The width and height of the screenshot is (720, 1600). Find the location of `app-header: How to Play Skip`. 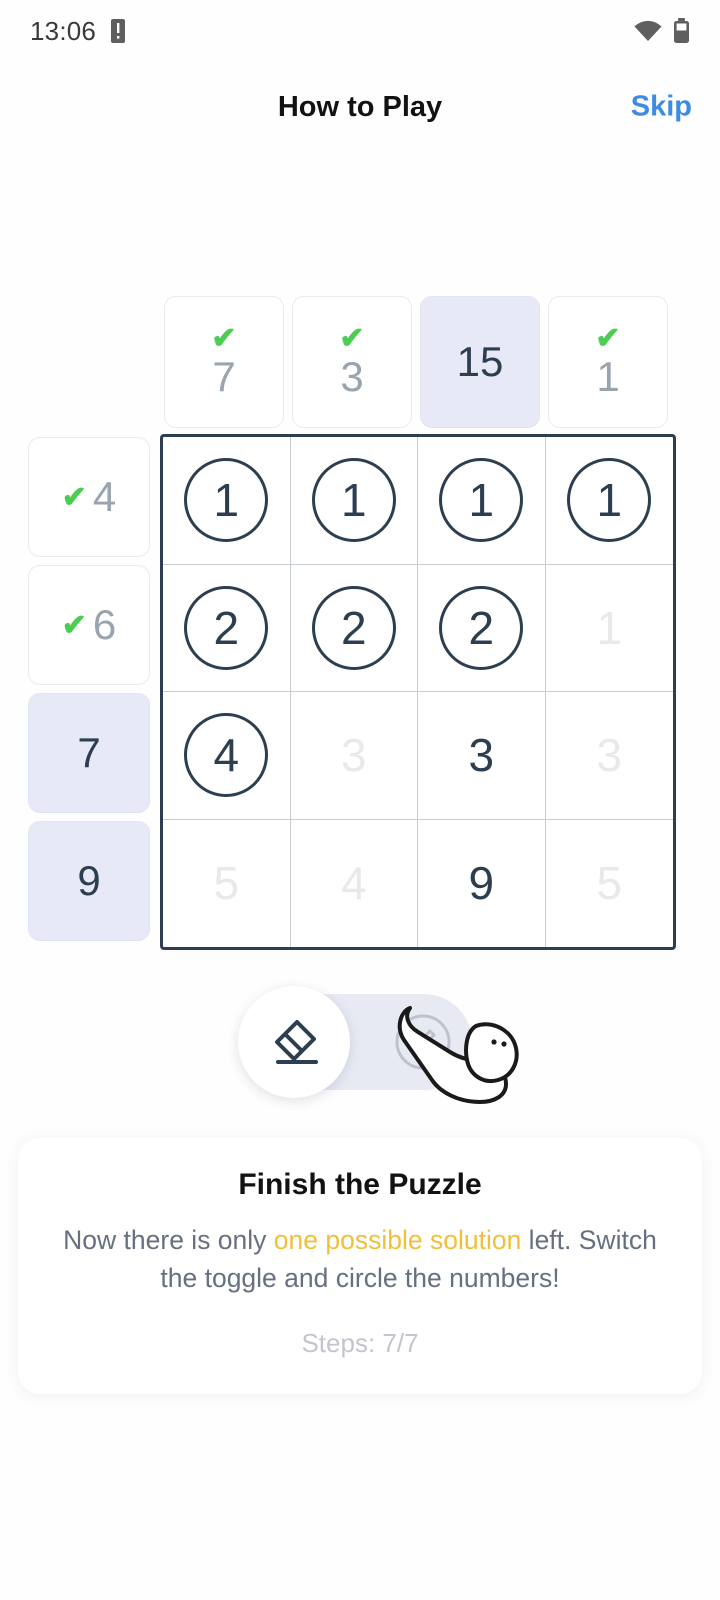

app-header: How to Play Skip is located at coordinates (360, 107).